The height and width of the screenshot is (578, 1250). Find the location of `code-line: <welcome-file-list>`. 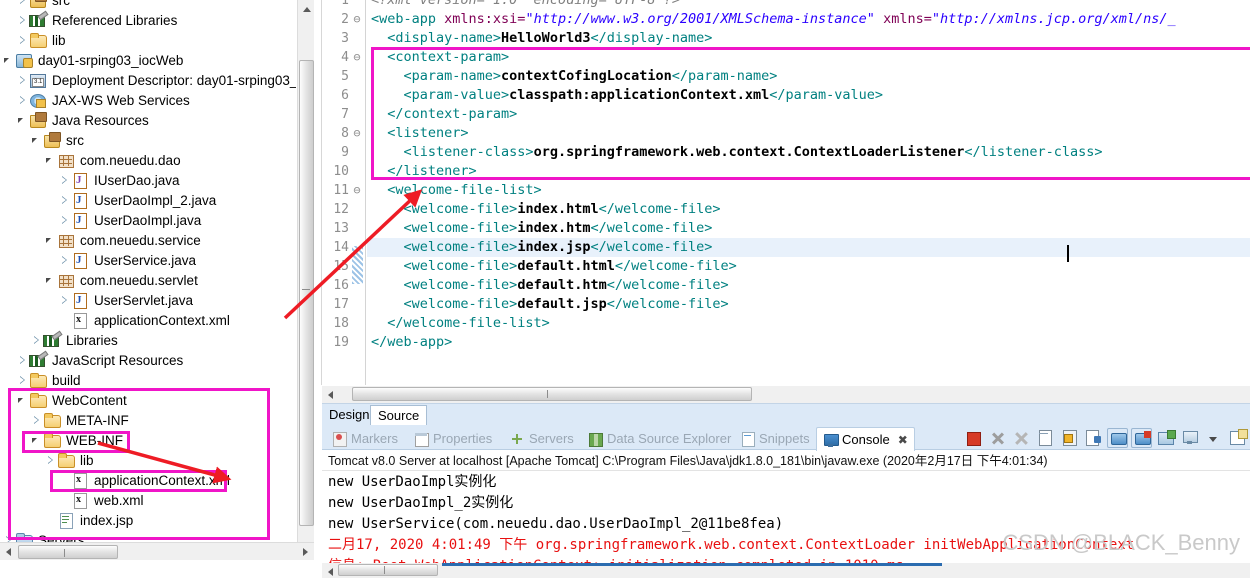

code-line: <welcome-file-list> is located at coordinates (456, 190).